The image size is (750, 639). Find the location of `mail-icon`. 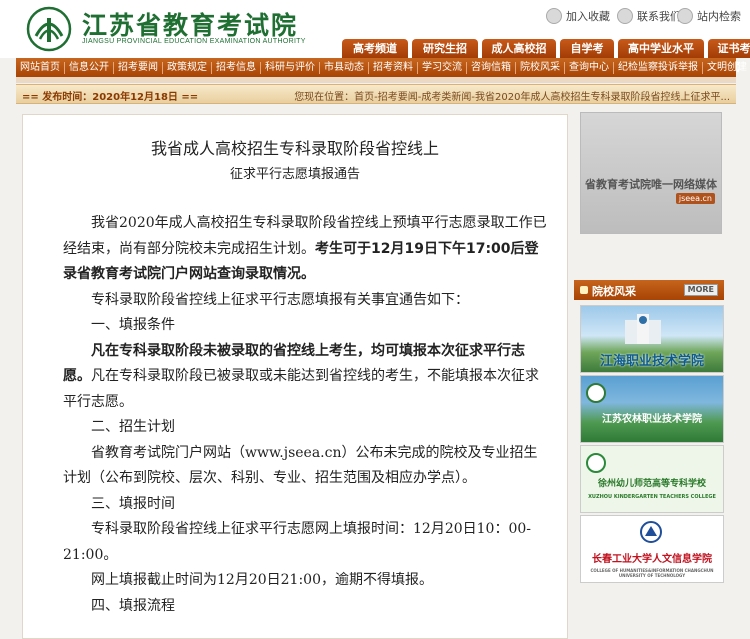

mail-icon is located at coordinates (625, 16).